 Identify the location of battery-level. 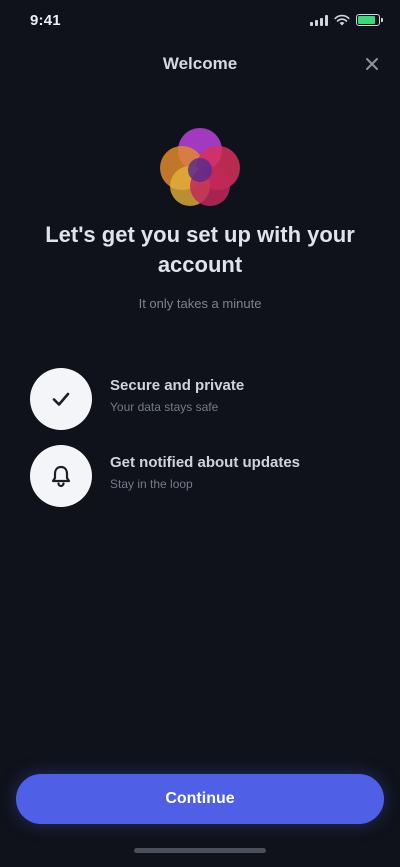
(366, 20).